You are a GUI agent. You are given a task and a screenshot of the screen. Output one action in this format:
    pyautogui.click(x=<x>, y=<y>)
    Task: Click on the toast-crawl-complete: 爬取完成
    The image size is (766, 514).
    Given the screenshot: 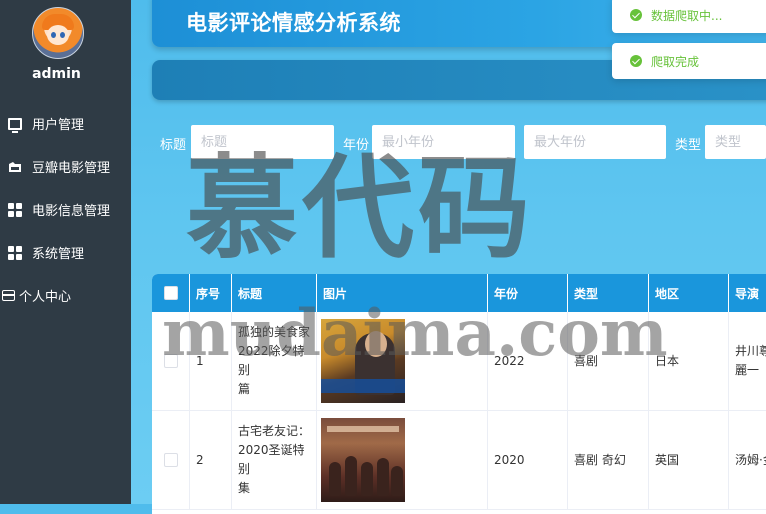 What is the action you would take?
    pyautogui.click(x=689, y=61)
    